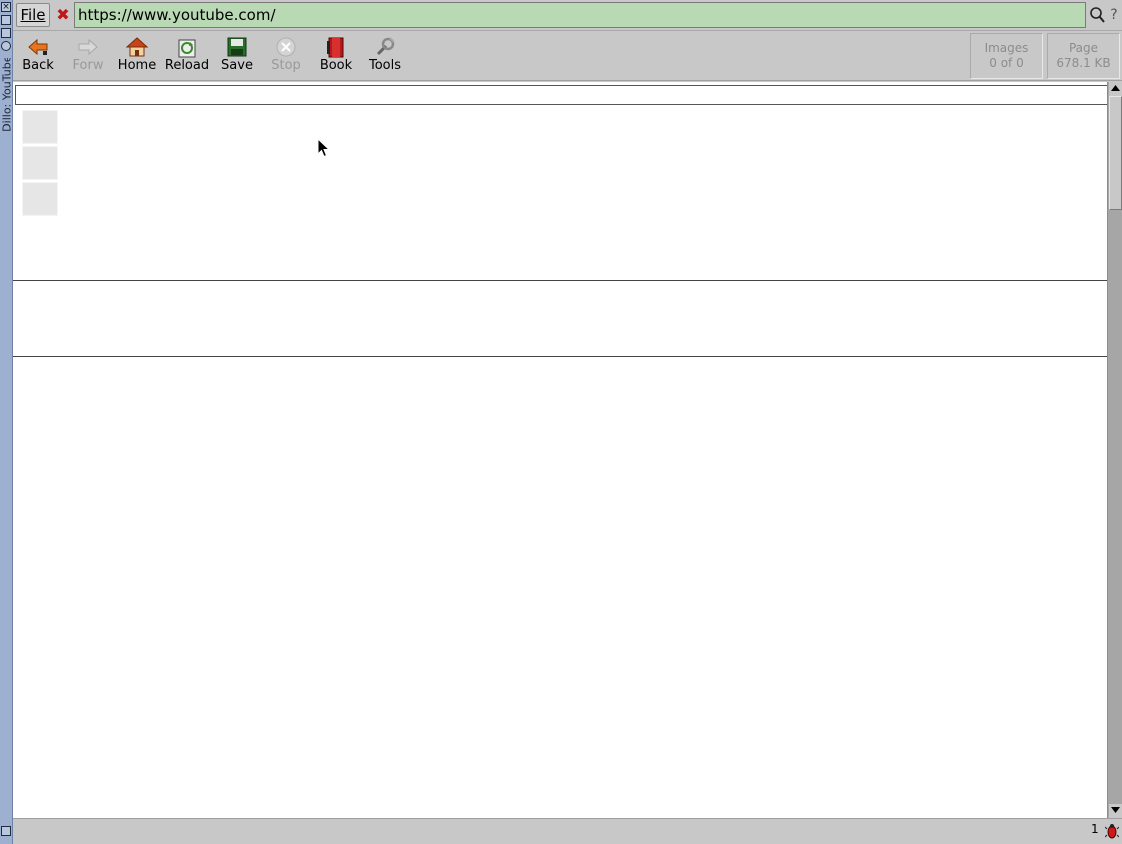 The height and width of the screenshot is (844, 1122). Describe the element at coordinates (187, 48) in the screenshot. I see `reload-icon` at that location.